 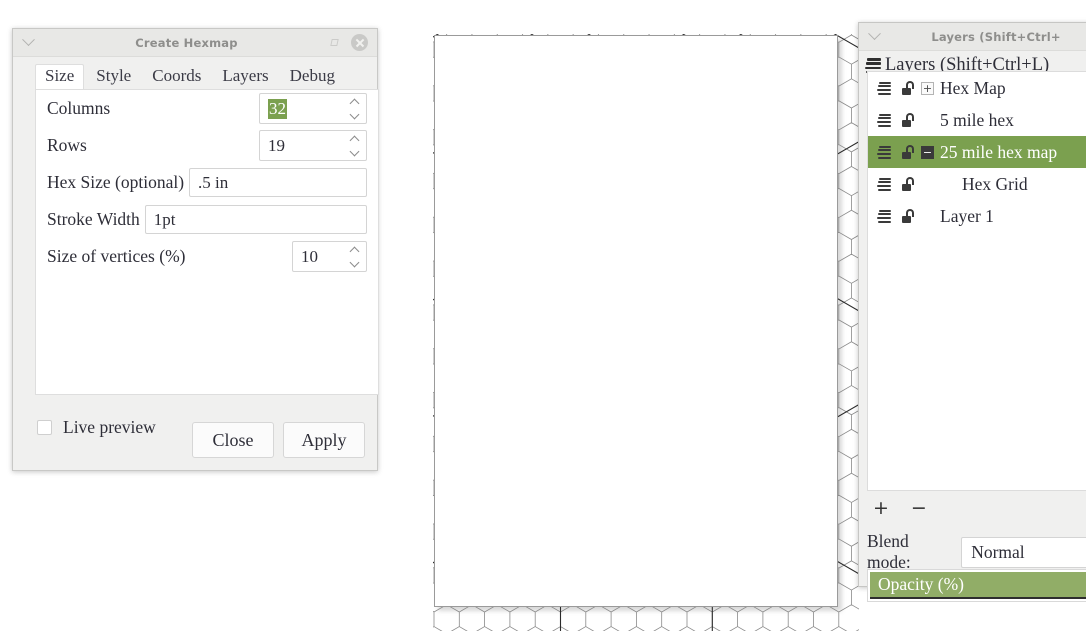 I want to click on opacity-slider-fill: Opacity (%), so click(x=978, y=585).